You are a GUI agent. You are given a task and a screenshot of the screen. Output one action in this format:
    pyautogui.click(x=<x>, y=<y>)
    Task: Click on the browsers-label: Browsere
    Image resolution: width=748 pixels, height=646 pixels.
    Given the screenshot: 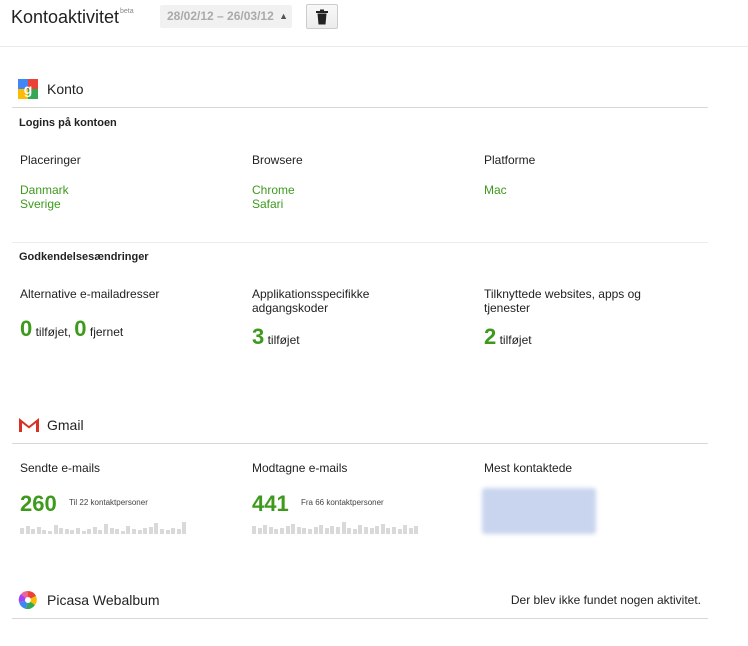 What is the action you would take?
    pyautogui.click(x=277, y=160)
    